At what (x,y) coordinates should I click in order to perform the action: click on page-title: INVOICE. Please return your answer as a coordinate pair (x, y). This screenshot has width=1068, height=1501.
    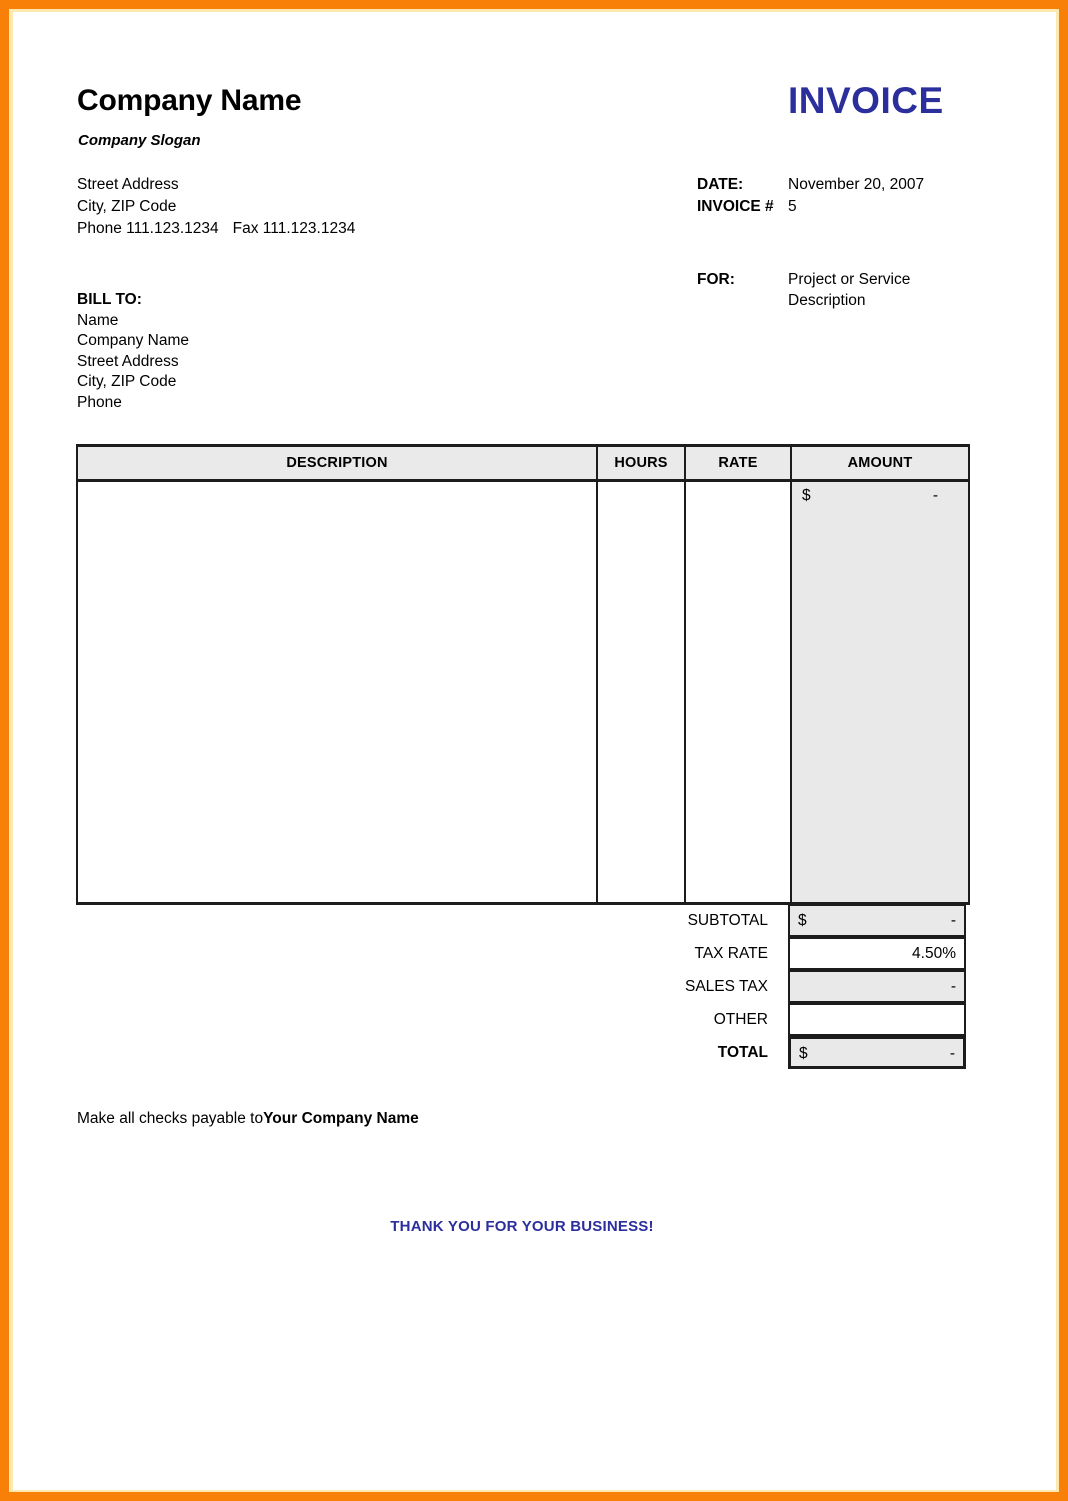
    Looking at the image, I should click on (866, 100).